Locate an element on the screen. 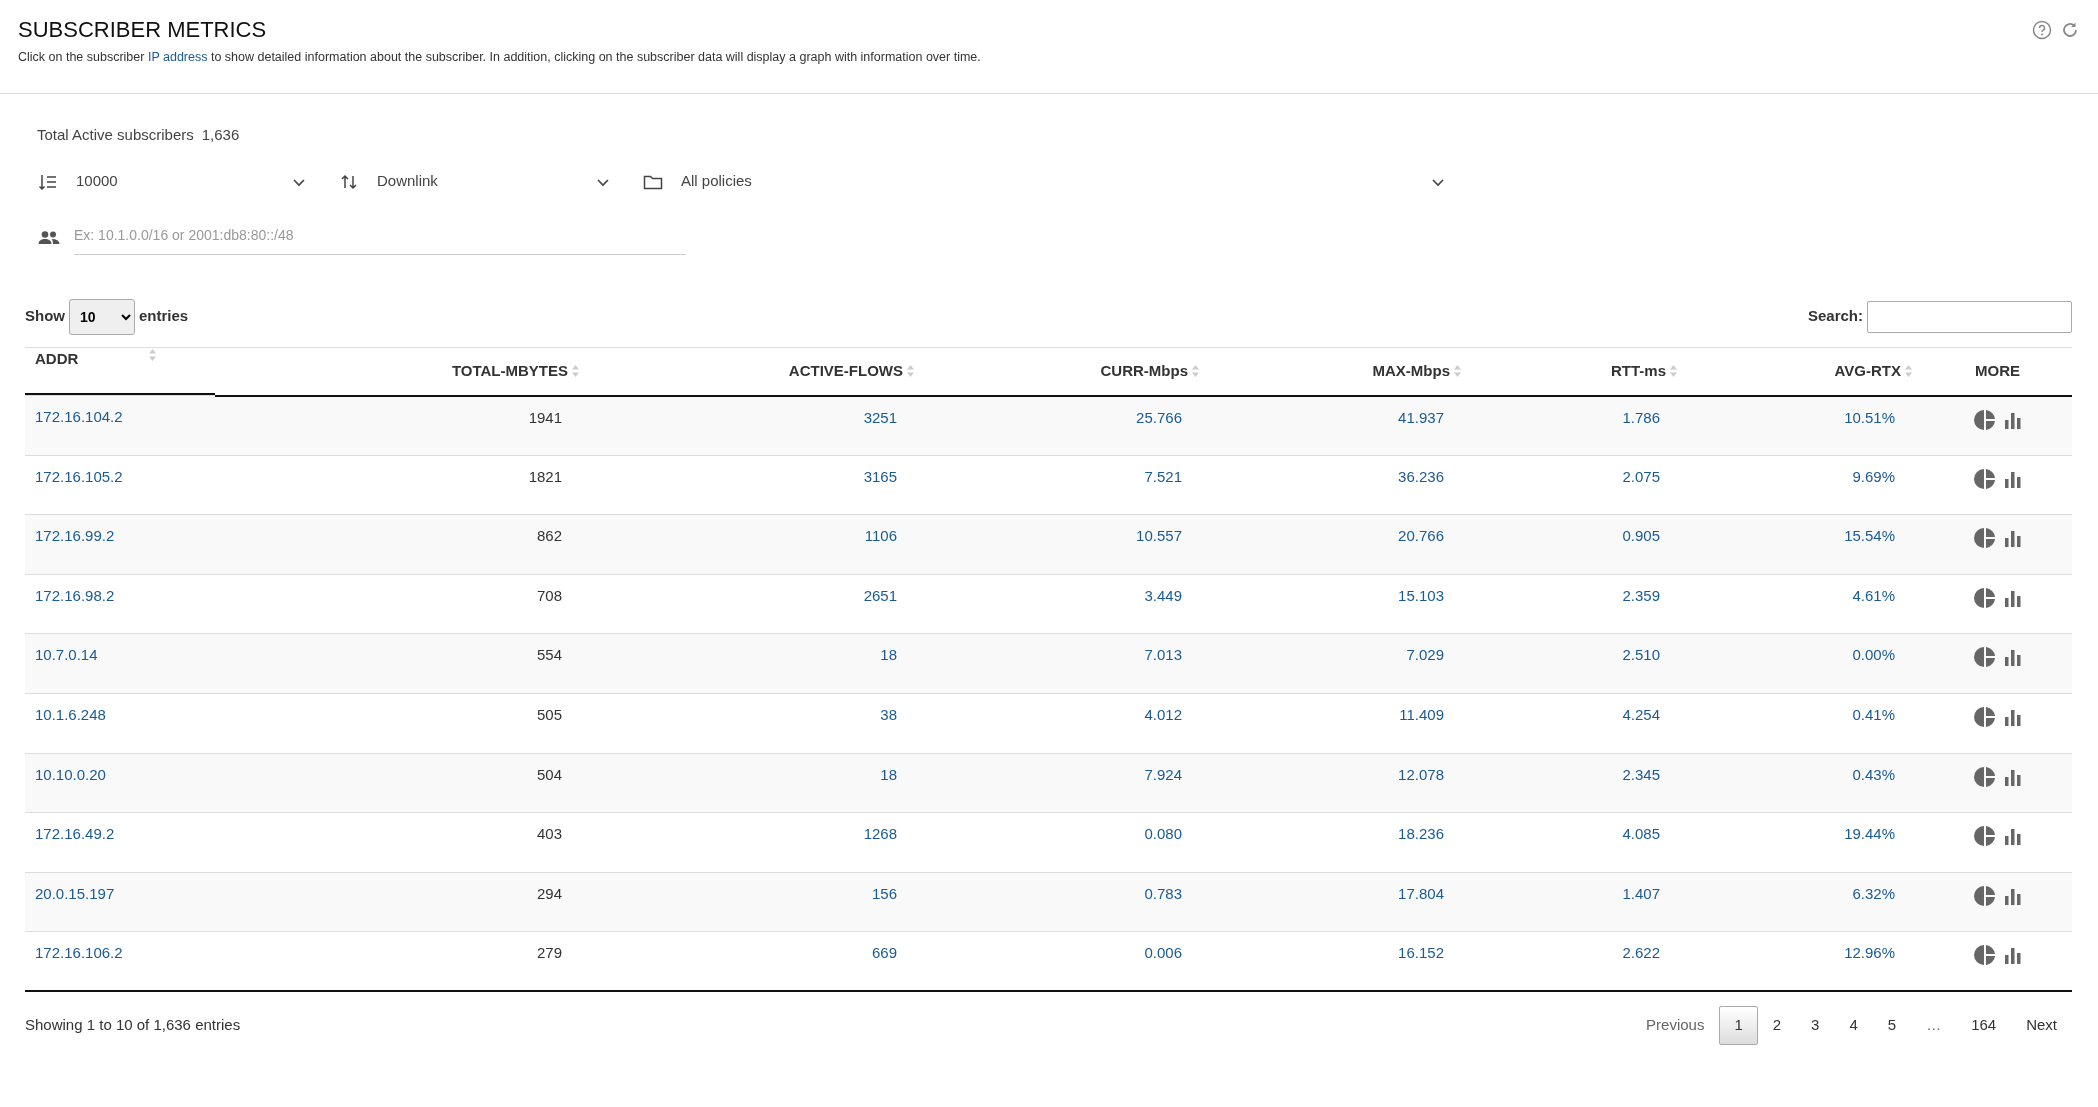  page-link: 2 is located at coordinates (1777, 1025).